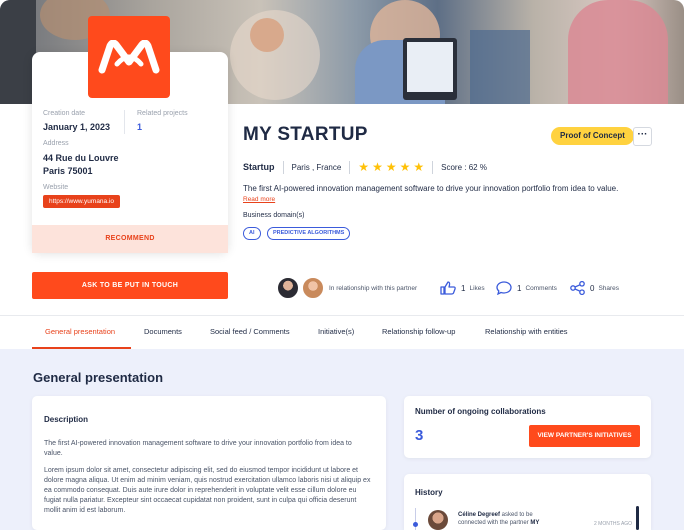 The image size is (684, 530). What do you see at coordinates (56, 187) in the screenshot?
I see `website-label: Website` at bounding box center [56, 187].